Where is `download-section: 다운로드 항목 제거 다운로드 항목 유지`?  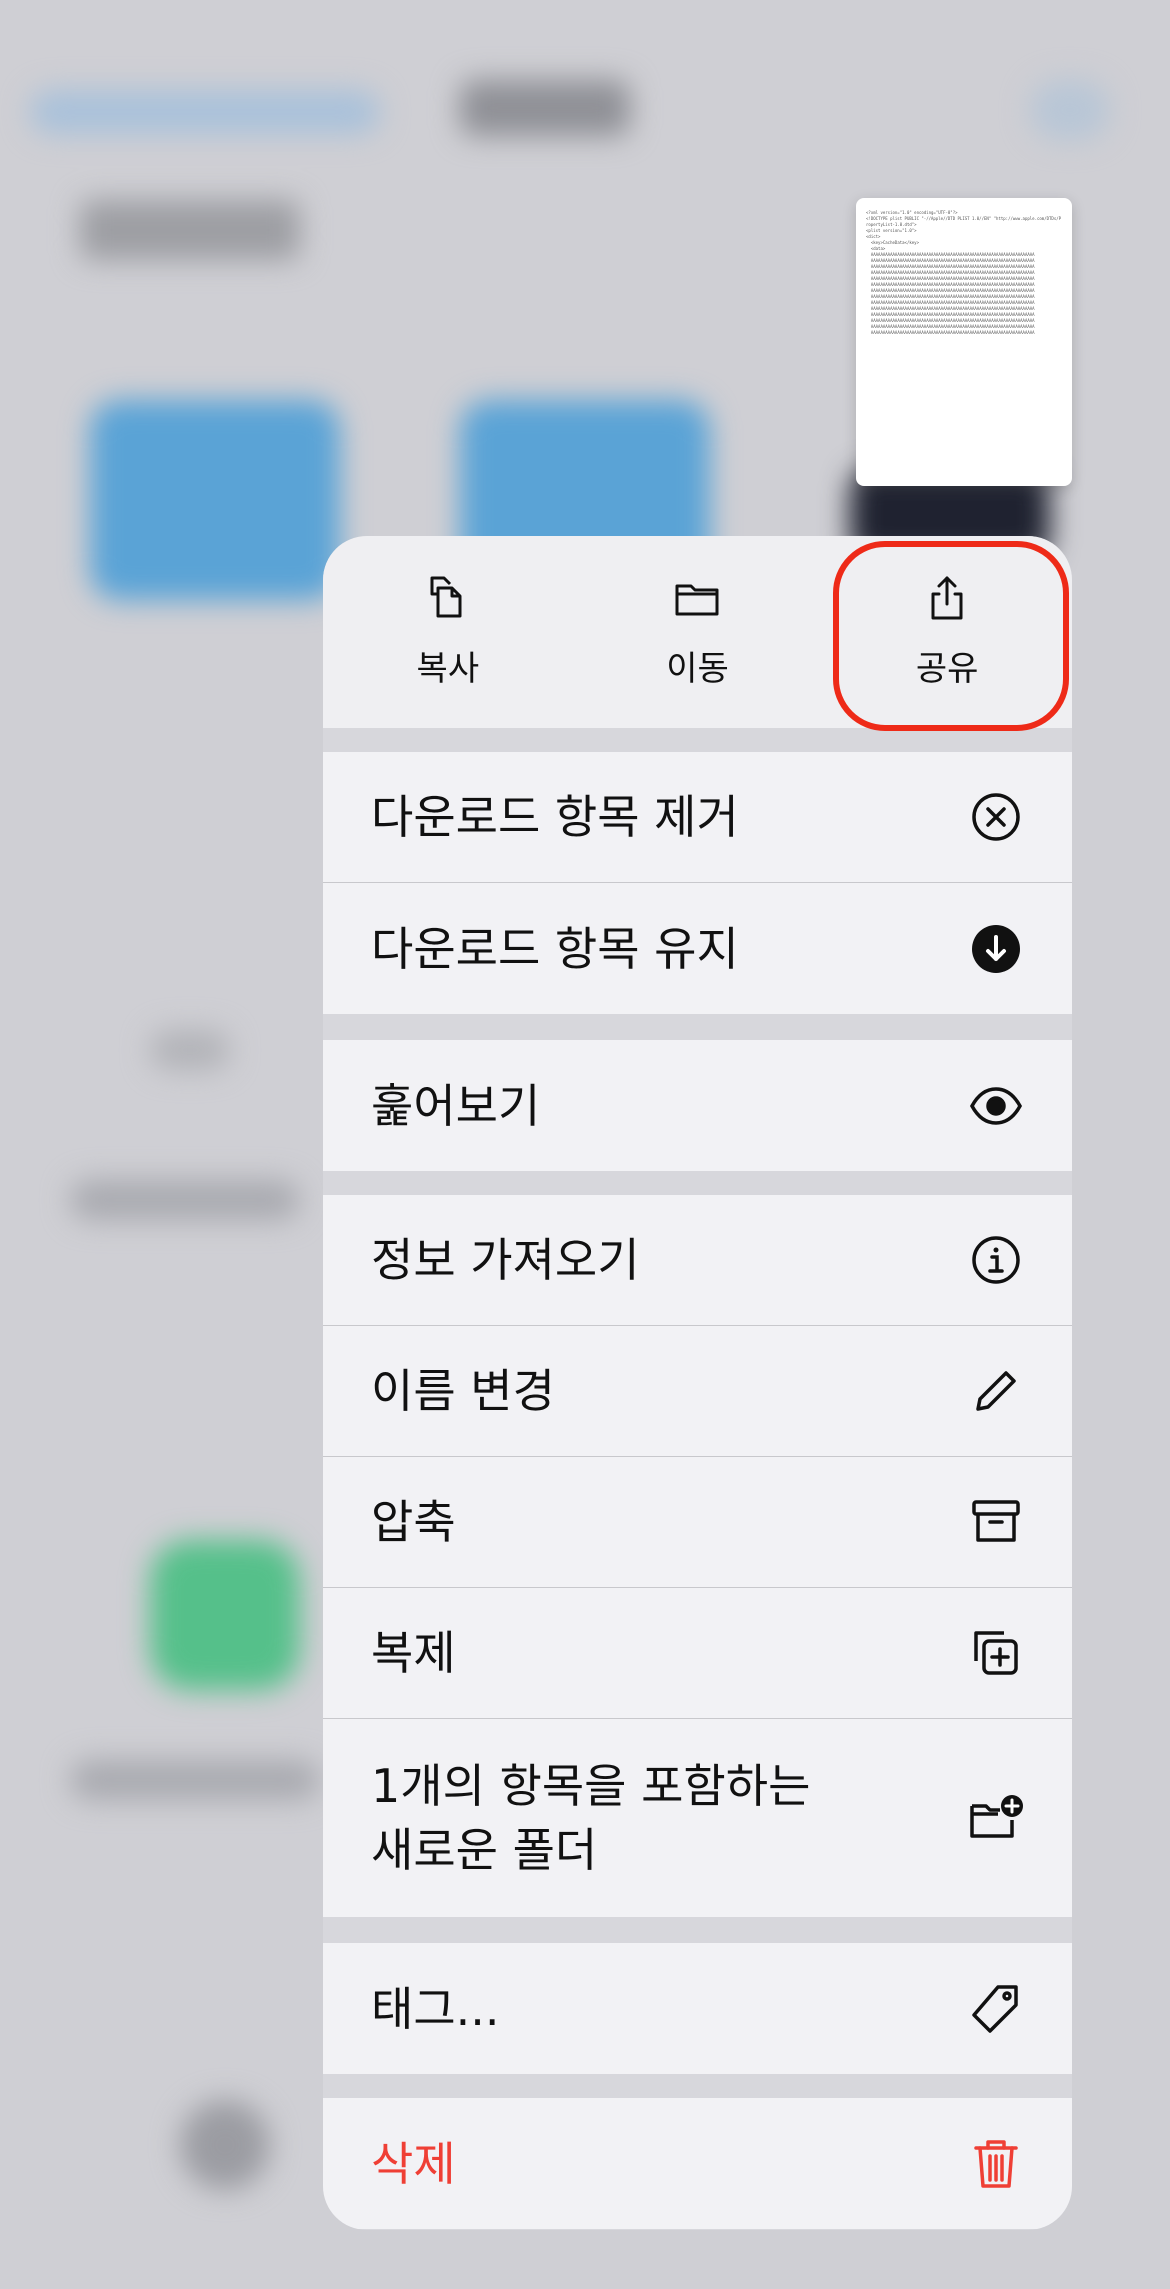 download-section: 다운로드 항목 제거 다운로드 항목 유지 is located at coordinates (697, 883).